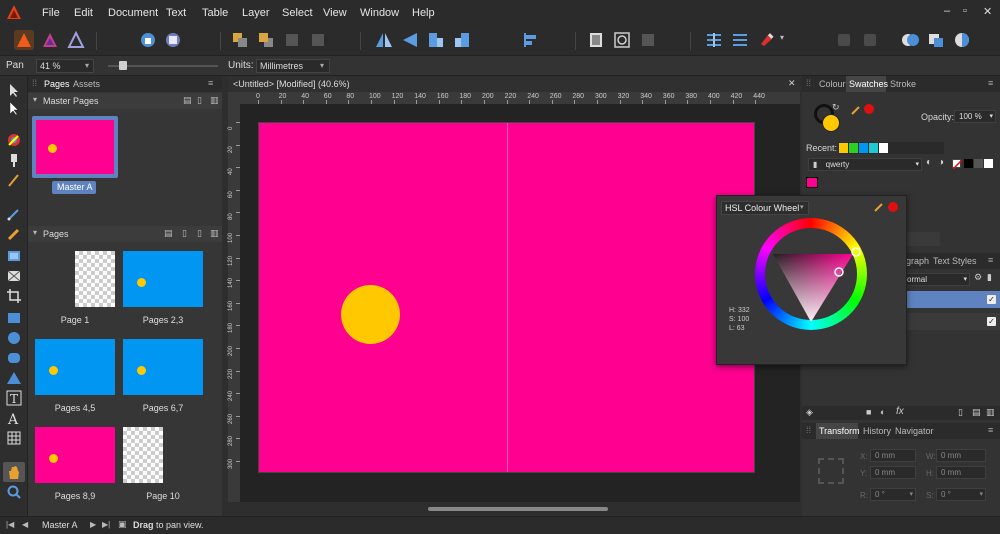  Describe the element at coordinates (965, 11) in the screenshot. I see `maximize-button: ▫` at that location.